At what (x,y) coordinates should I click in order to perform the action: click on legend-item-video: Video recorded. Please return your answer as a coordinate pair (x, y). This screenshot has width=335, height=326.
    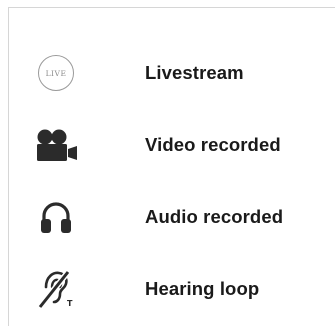
    Looking at the image, I should click on (157, 145).